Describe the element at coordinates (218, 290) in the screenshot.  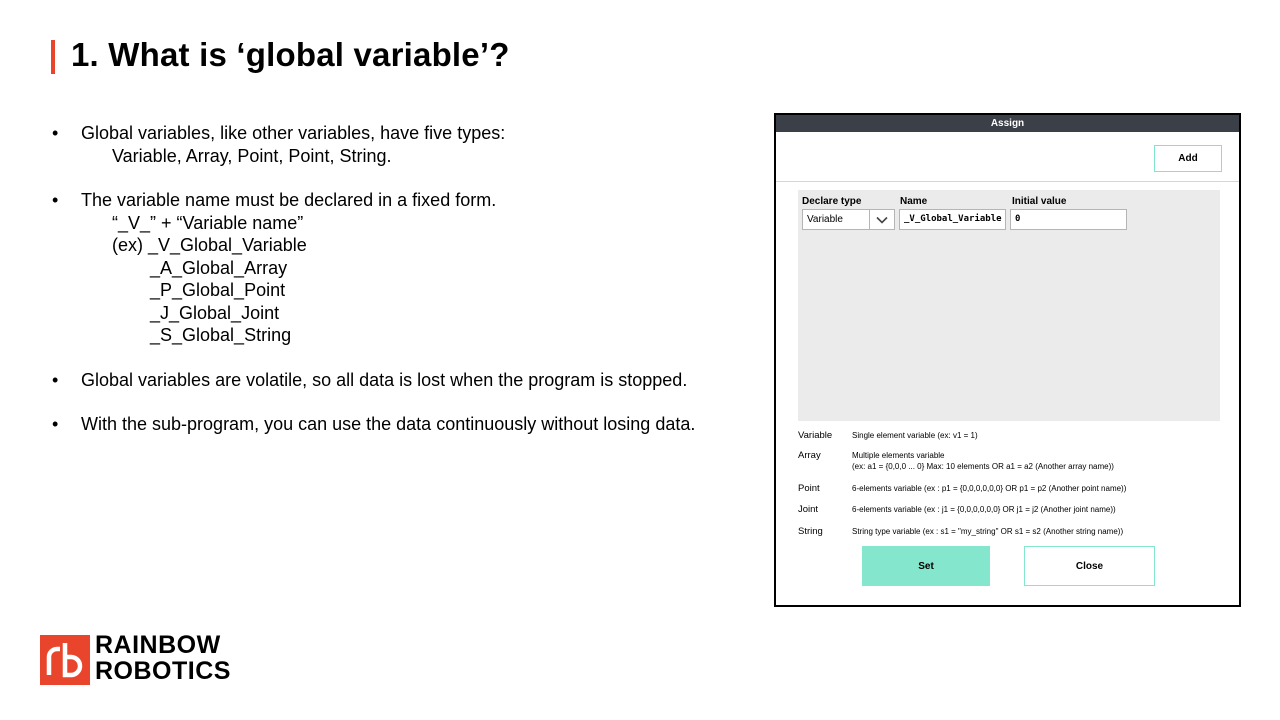
I see `bullet-example: _P_Global_Point` at that location.